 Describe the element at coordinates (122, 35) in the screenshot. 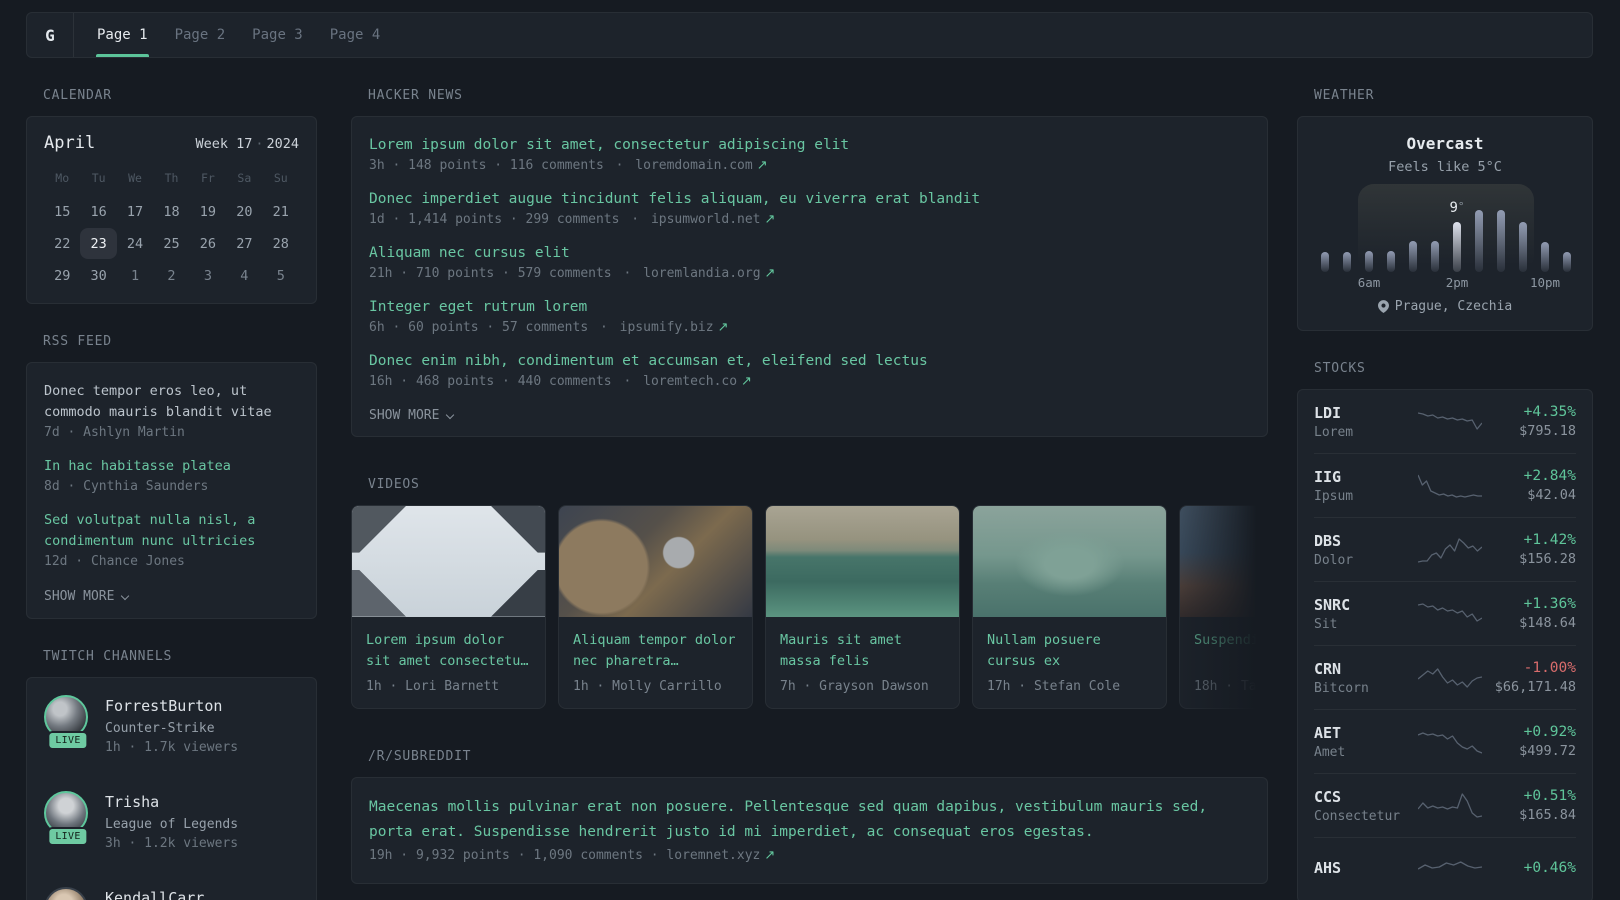

I see `page-tab: Page 1` at that location.